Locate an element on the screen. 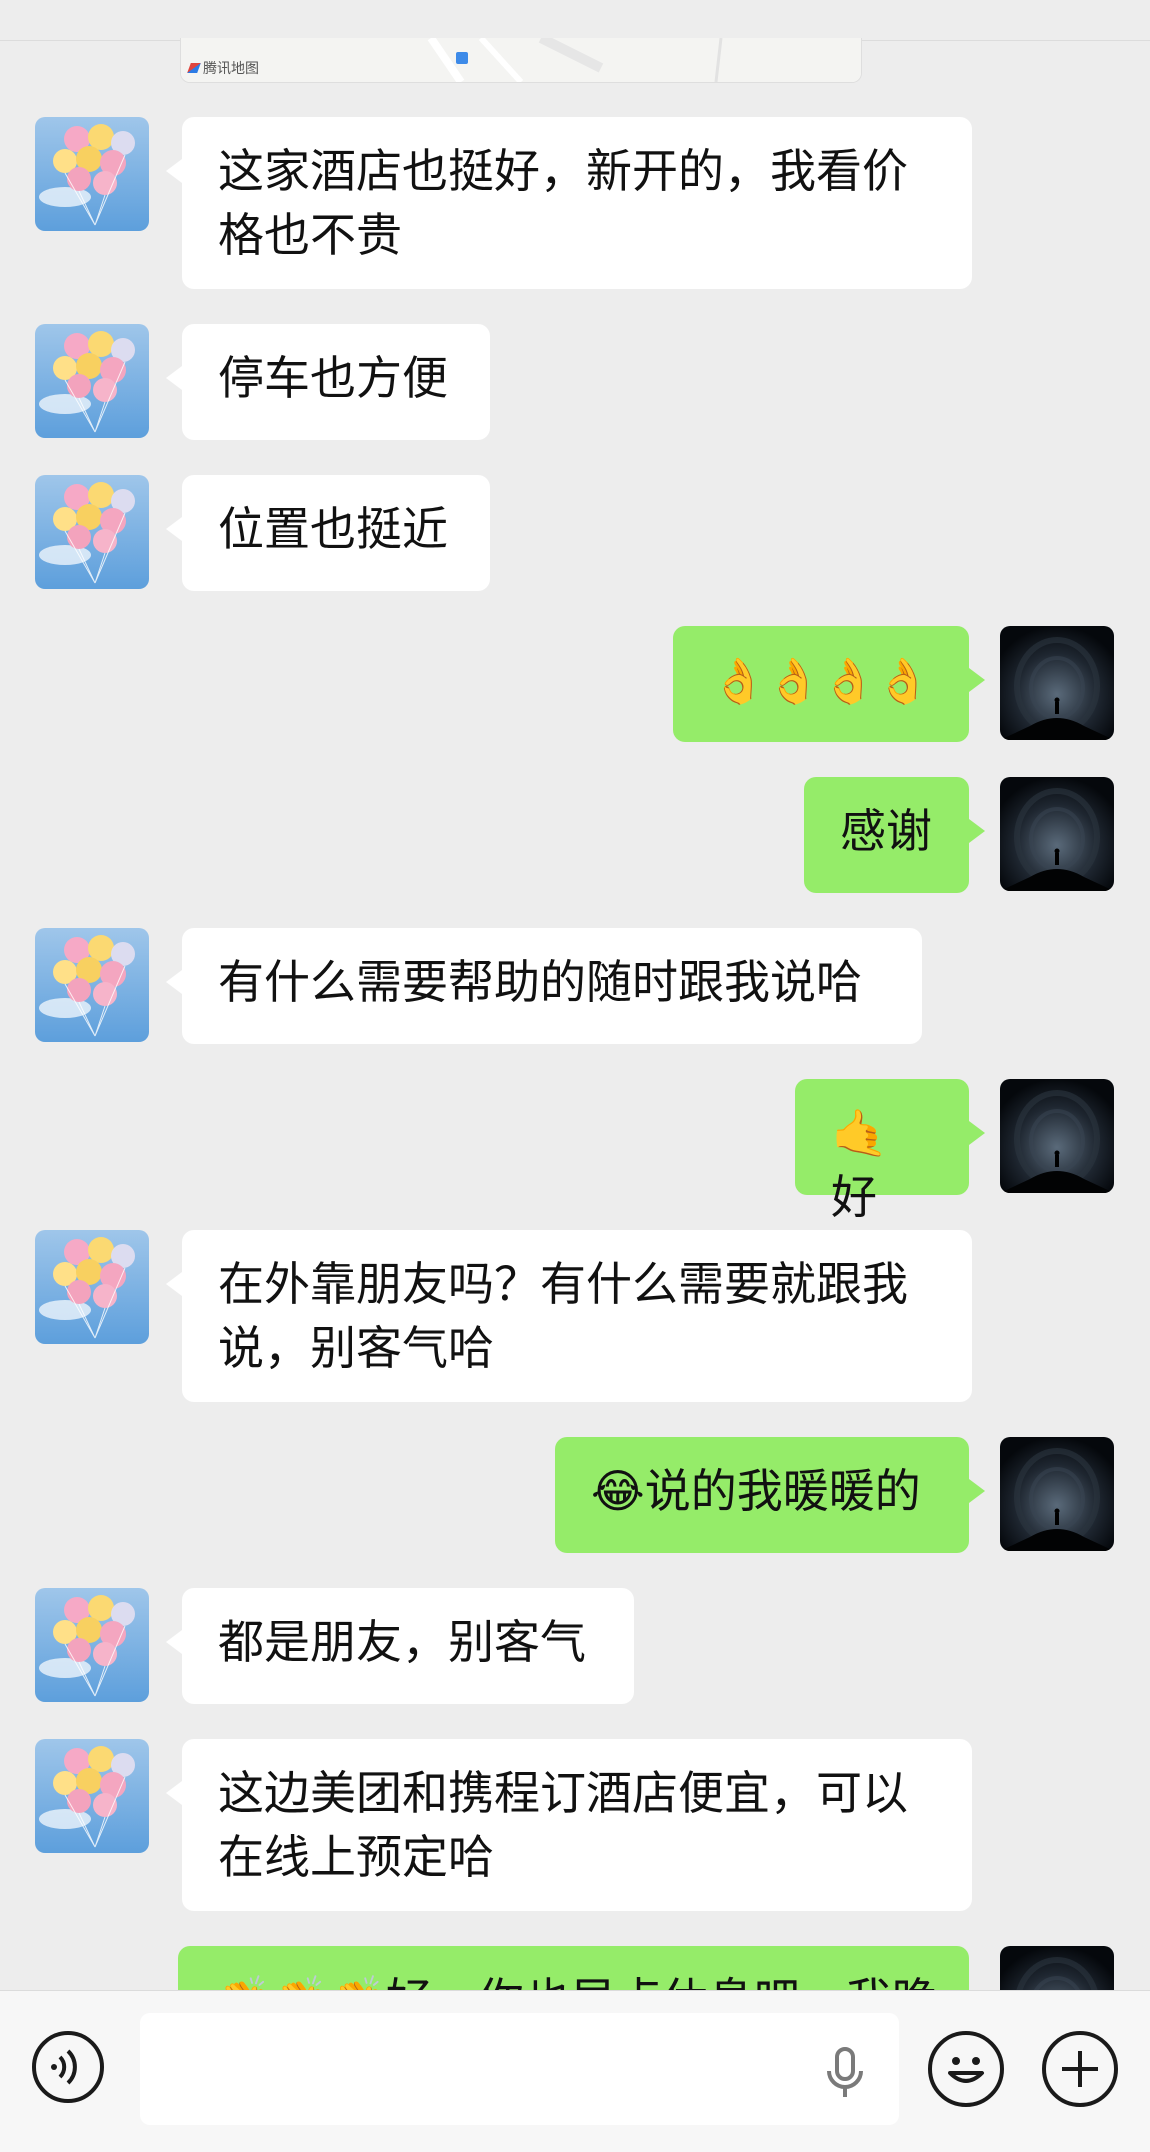  plus-icon is located at coordinates (1080, 2069).